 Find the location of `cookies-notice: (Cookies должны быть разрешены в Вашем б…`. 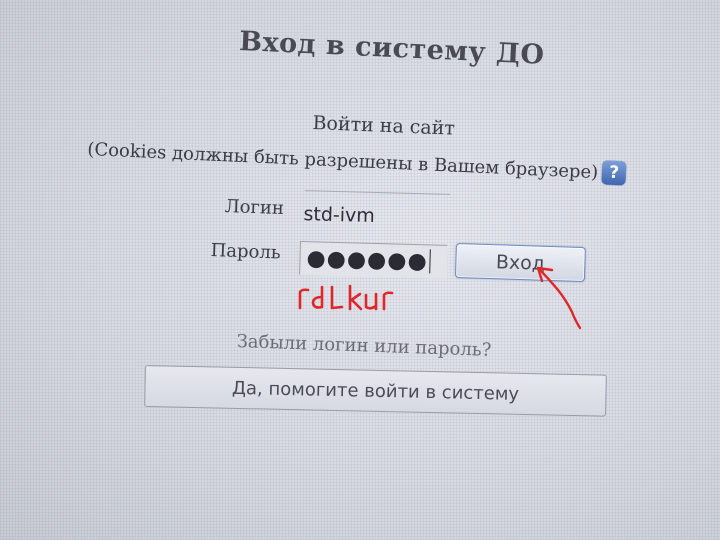

cookies-notice: (Cookies должны быть разрешены в Вашем б… is located at coordinates (342, 160).